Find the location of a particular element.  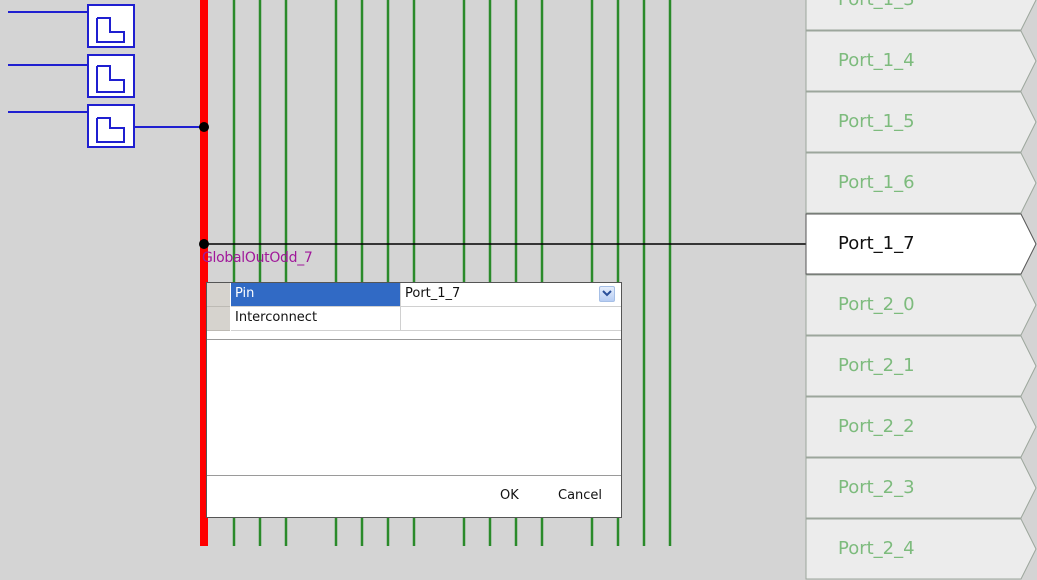

port-label: Port_1_7 is located at coordinates (876, 243).